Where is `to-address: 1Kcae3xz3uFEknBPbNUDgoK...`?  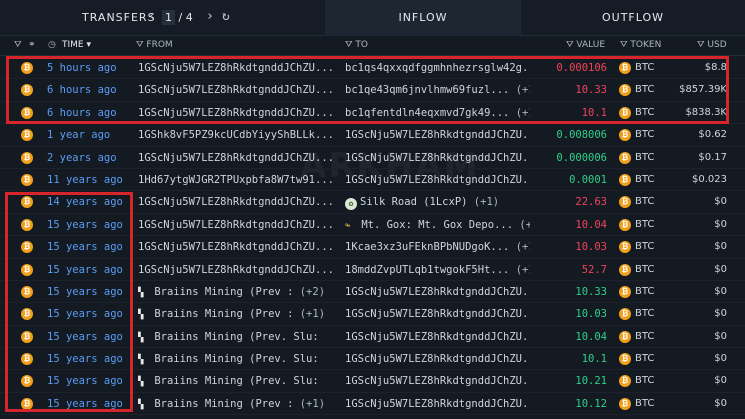
to-address: 1Kcae3xz3uFEknBPbNUDgoK... is located at coordinates (427, 247).